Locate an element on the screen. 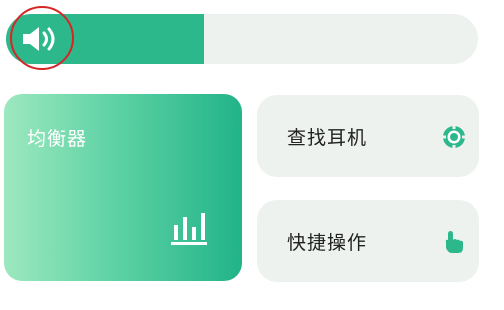  quick-actions-label: 快捷操作 is located at coordinates (327, 243).